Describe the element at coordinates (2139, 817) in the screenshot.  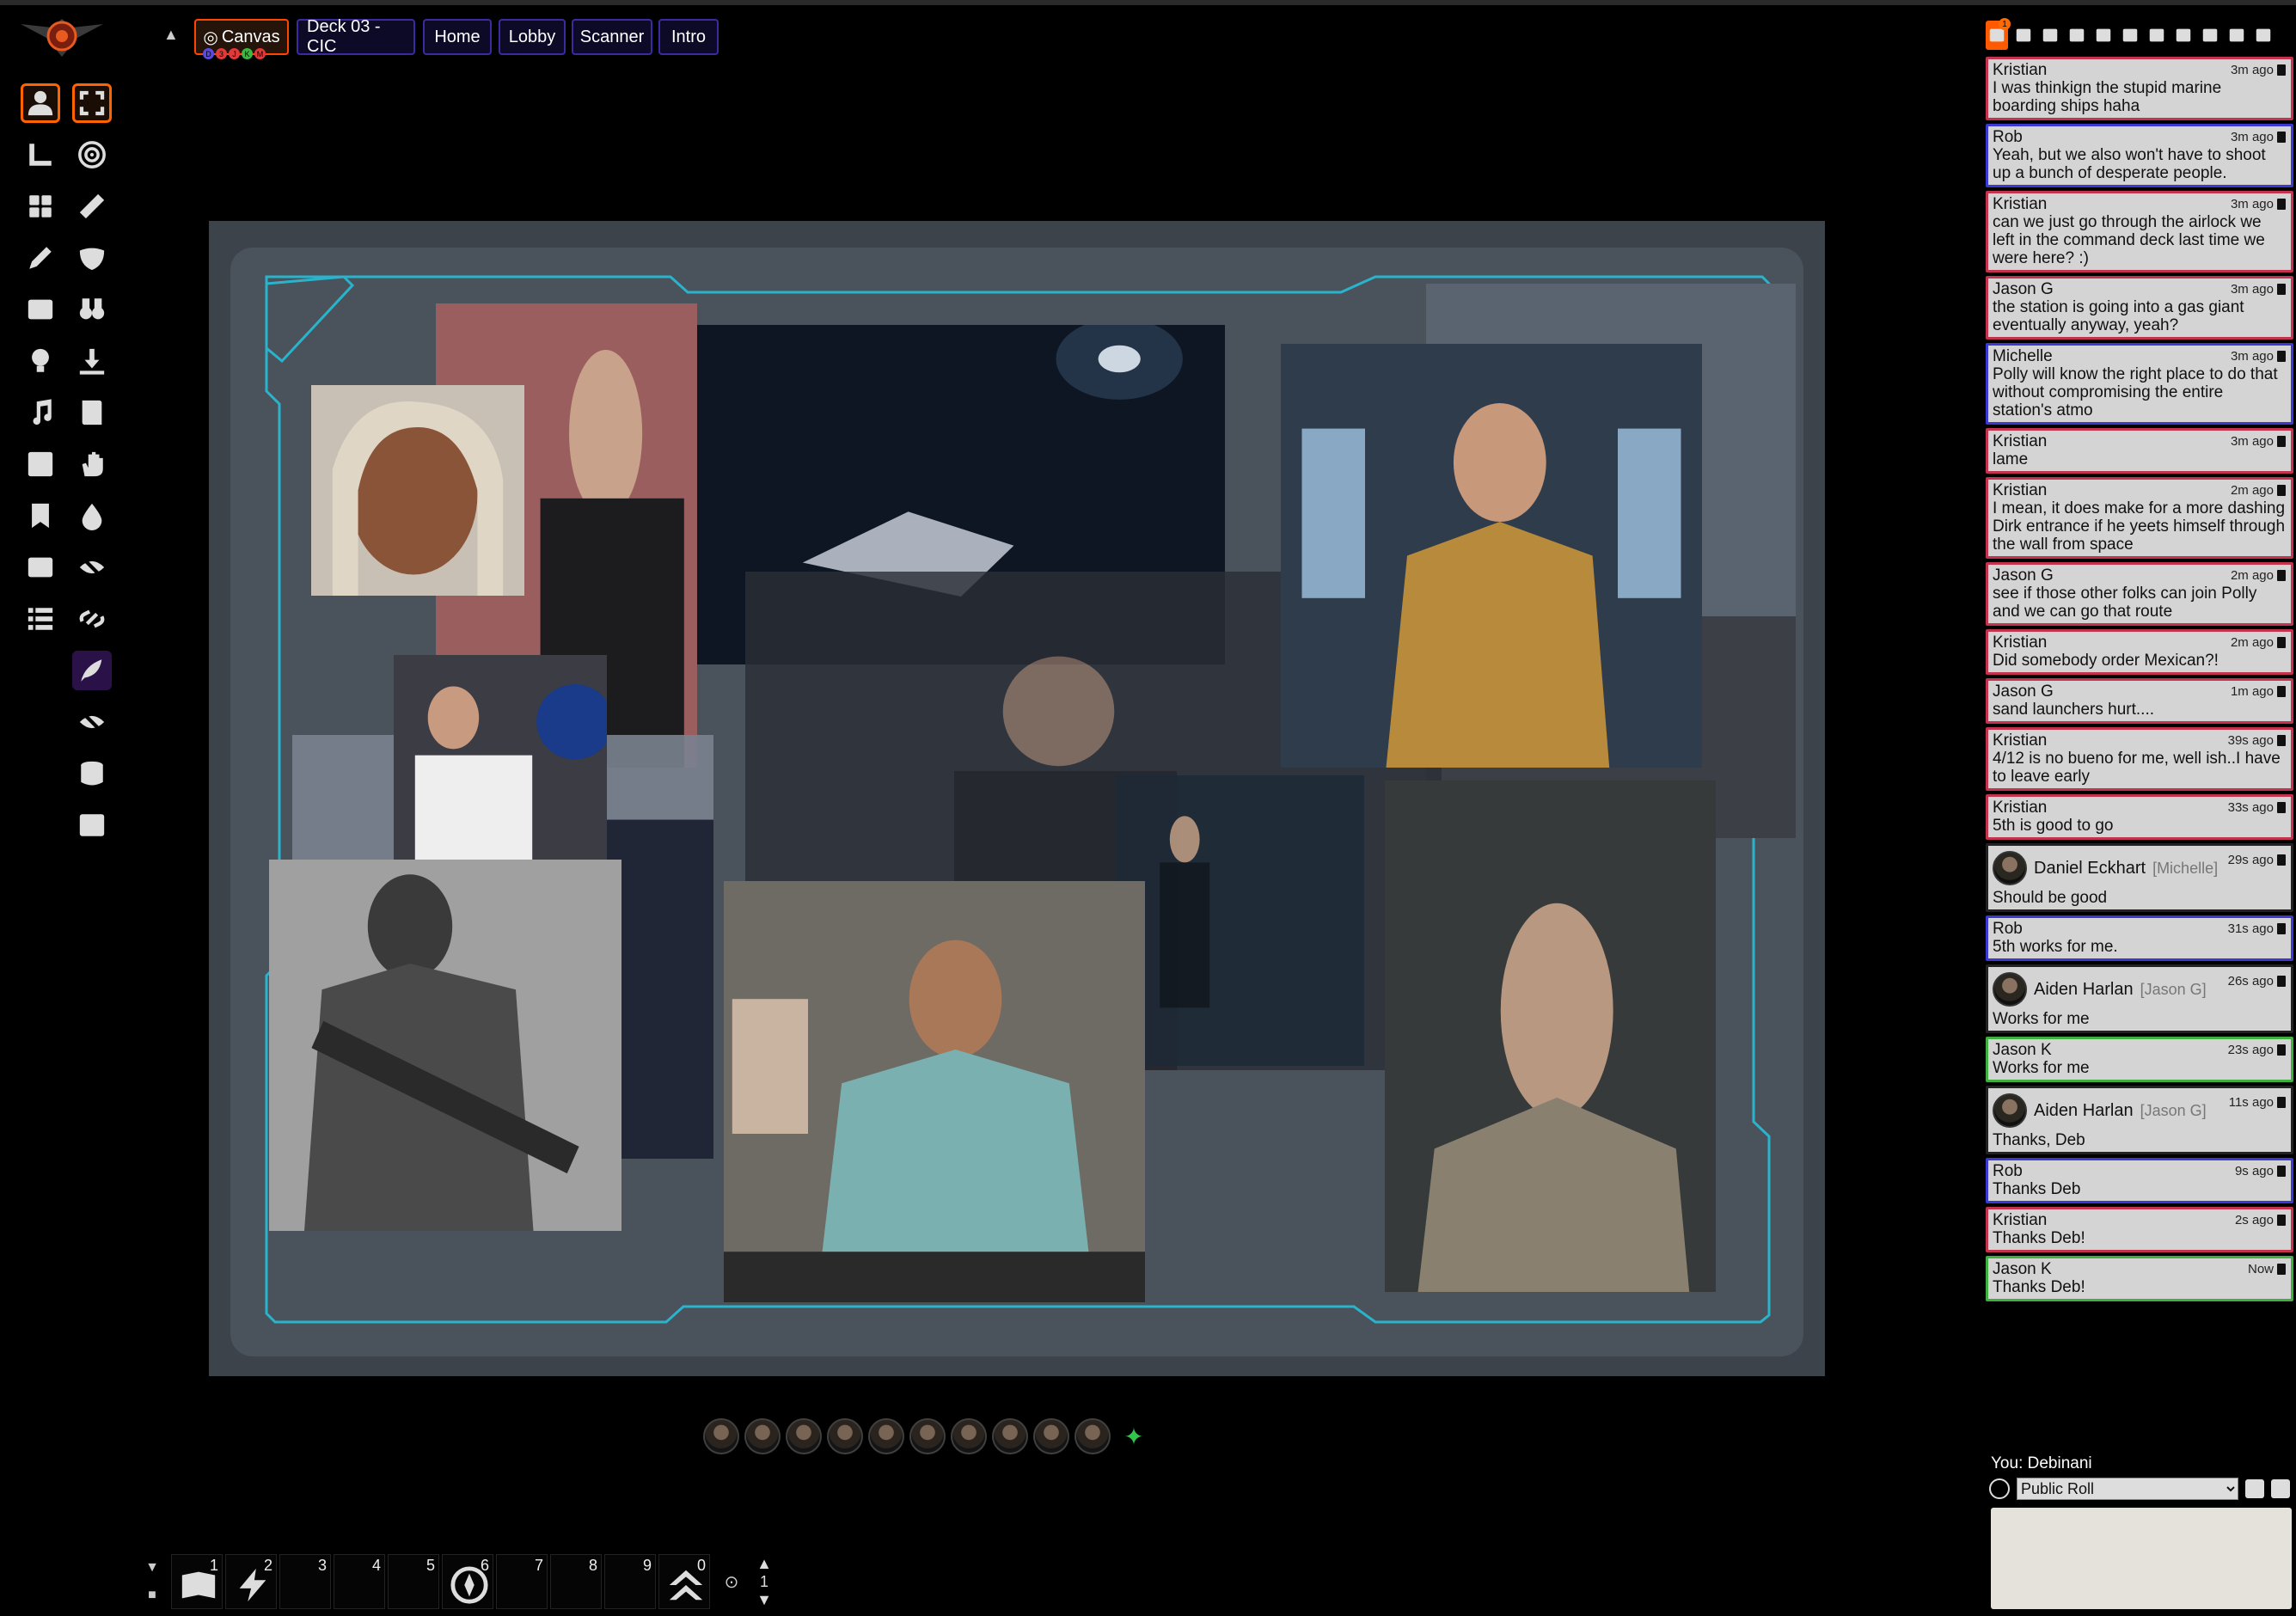
I see `chat-message: Kristian 33s ago 5th is good to go` at that location.